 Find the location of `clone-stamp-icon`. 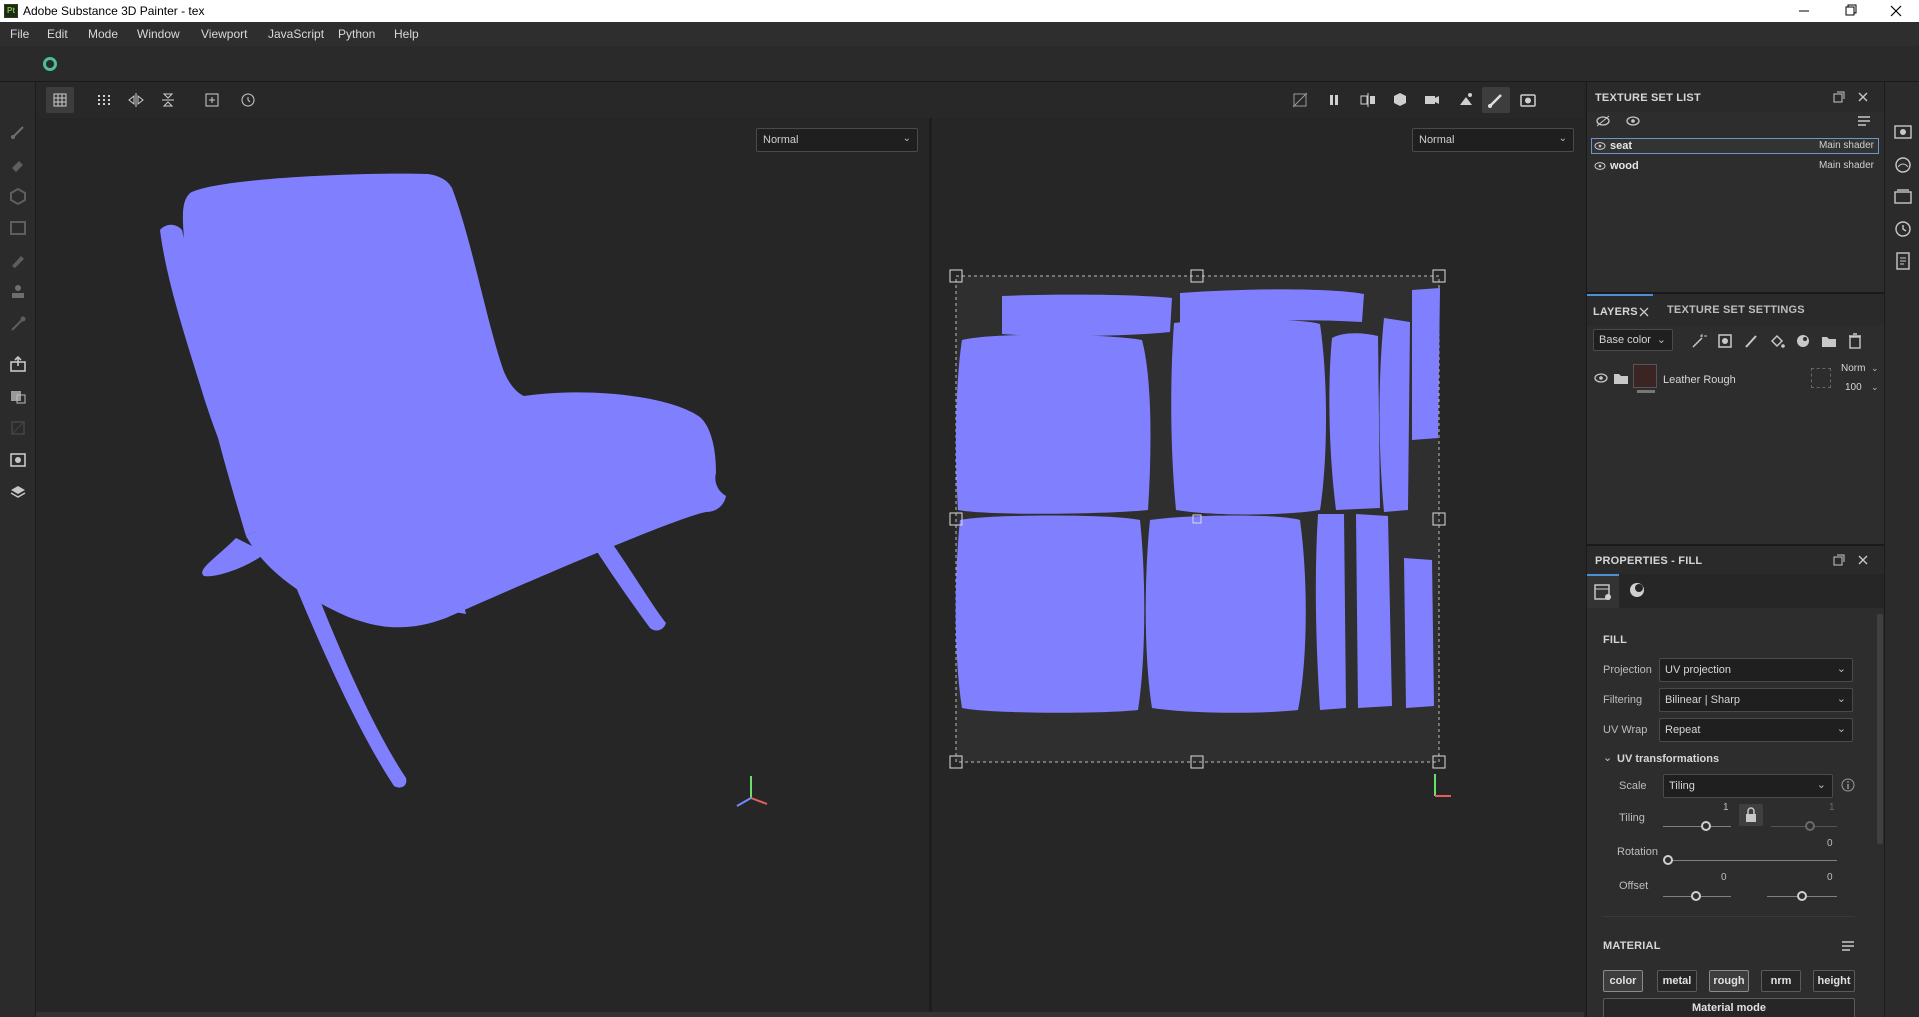

clone-stamp-icon is located at coordinates (18, 292).